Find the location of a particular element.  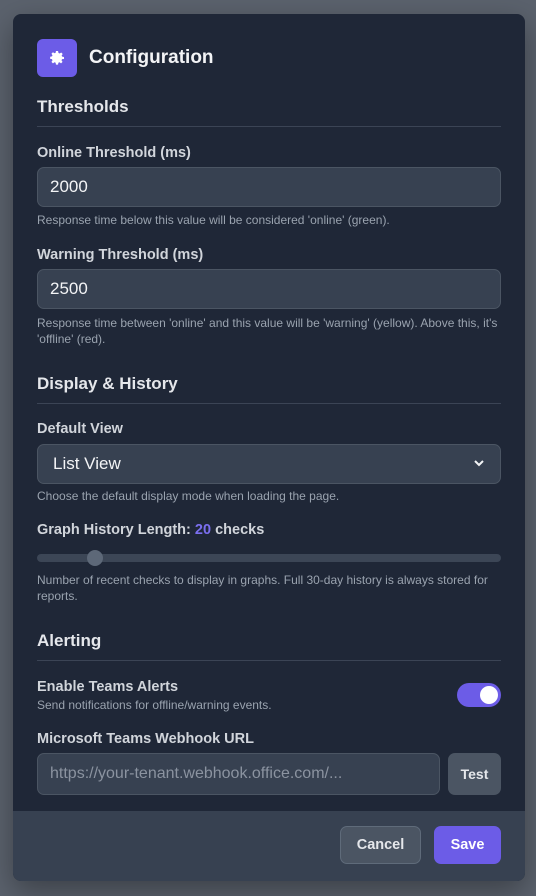

default-view-select: List View is located at coordinates (269, 464).